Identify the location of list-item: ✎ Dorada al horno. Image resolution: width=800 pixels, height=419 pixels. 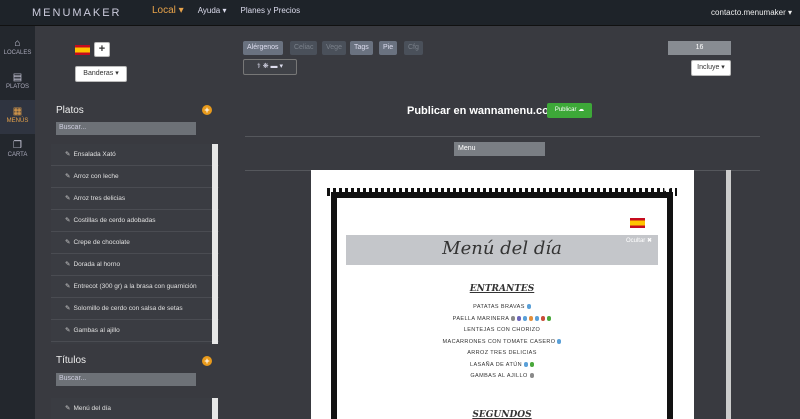
(135, 265).